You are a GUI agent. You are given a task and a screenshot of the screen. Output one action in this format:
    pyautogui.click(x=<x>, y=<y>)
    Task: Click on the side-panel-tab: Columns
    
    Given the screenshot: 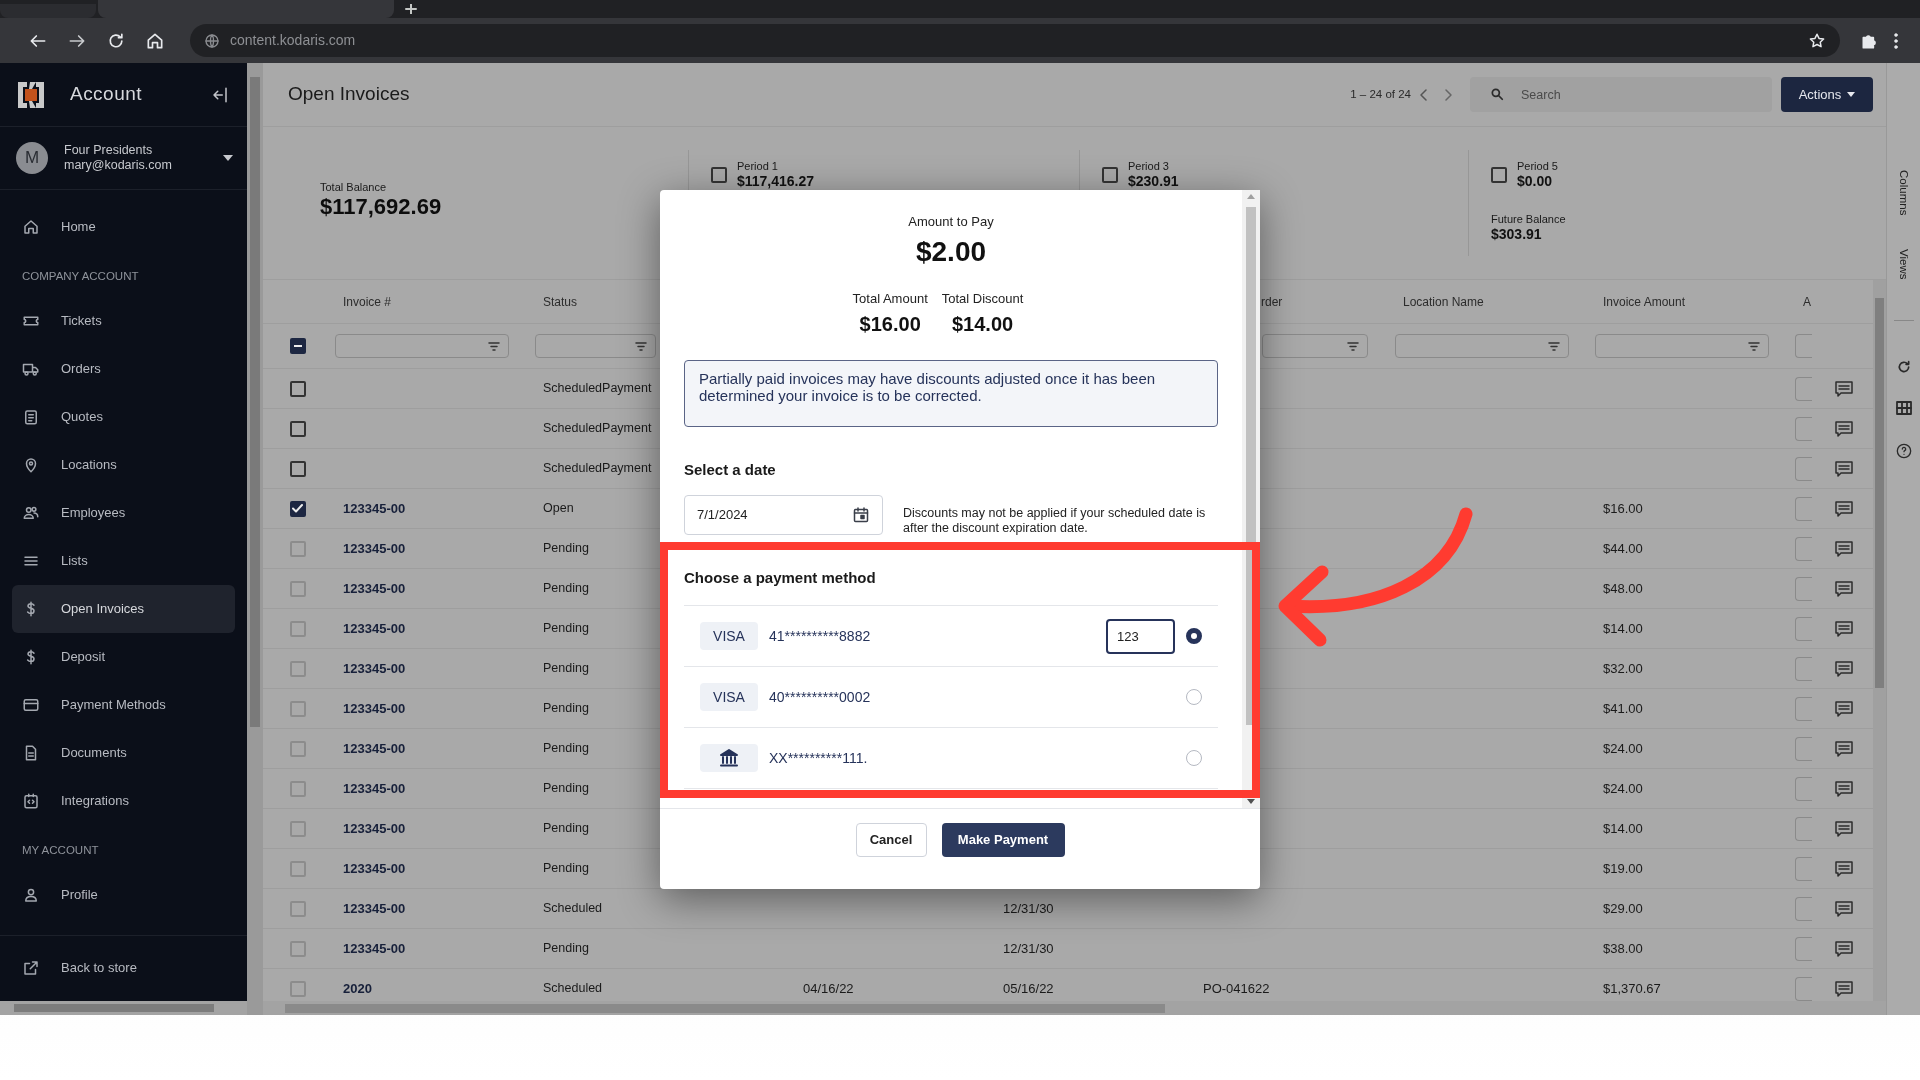 What is the action you would take?
    pyautogui.click(x=1903, y=193)
    